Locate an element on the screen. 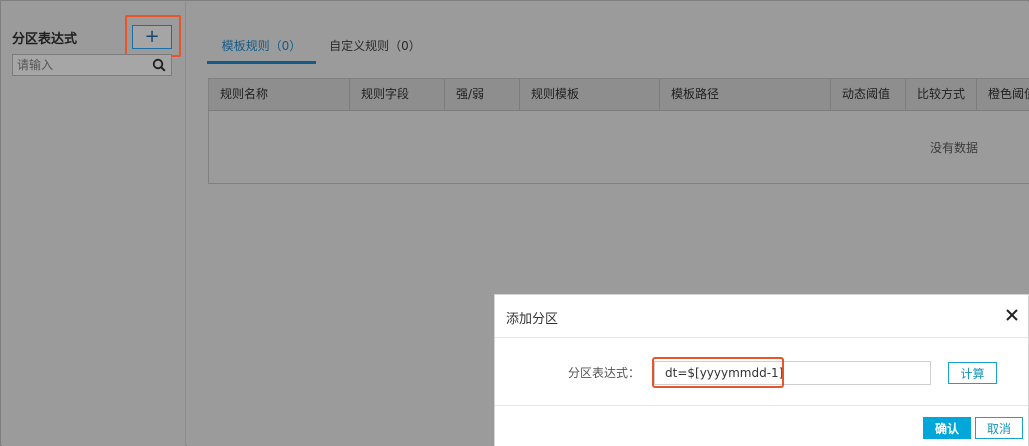 The image size is (1029, 446). column-header-template-path: 模板路径 is located at coordinates (745, 94).